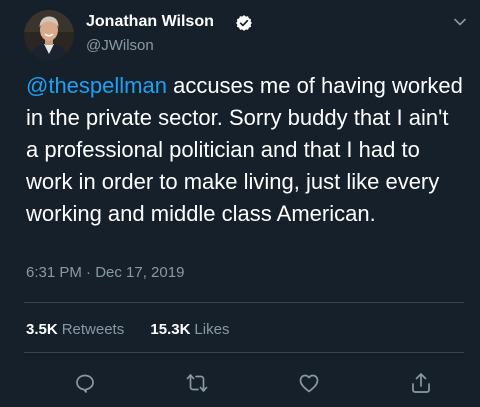  What do you see at coordinates (120, 45) in the screenshot?
I see `user-handle: @JWilson` at bounding box center [120, 45].